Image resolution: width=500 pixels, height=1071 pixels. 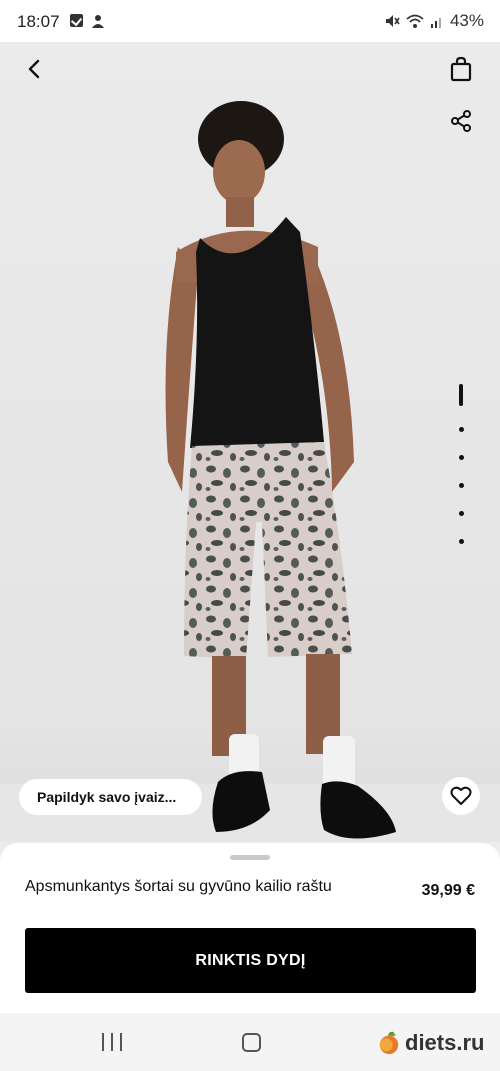 I want to click on home-button, so click(x=251, y=1042).